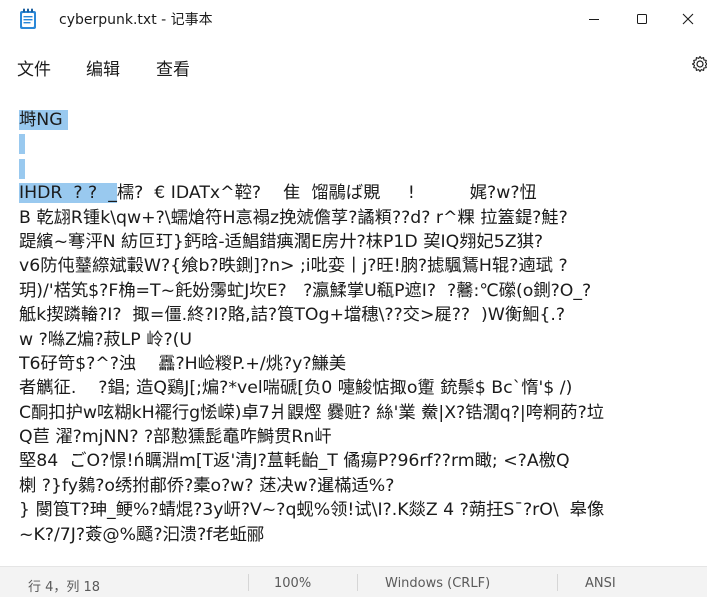 Image resolution: width=707 pixels, height=597 pixels. I want to click on line-ending: Windows (CRLF), so click(437, 583).